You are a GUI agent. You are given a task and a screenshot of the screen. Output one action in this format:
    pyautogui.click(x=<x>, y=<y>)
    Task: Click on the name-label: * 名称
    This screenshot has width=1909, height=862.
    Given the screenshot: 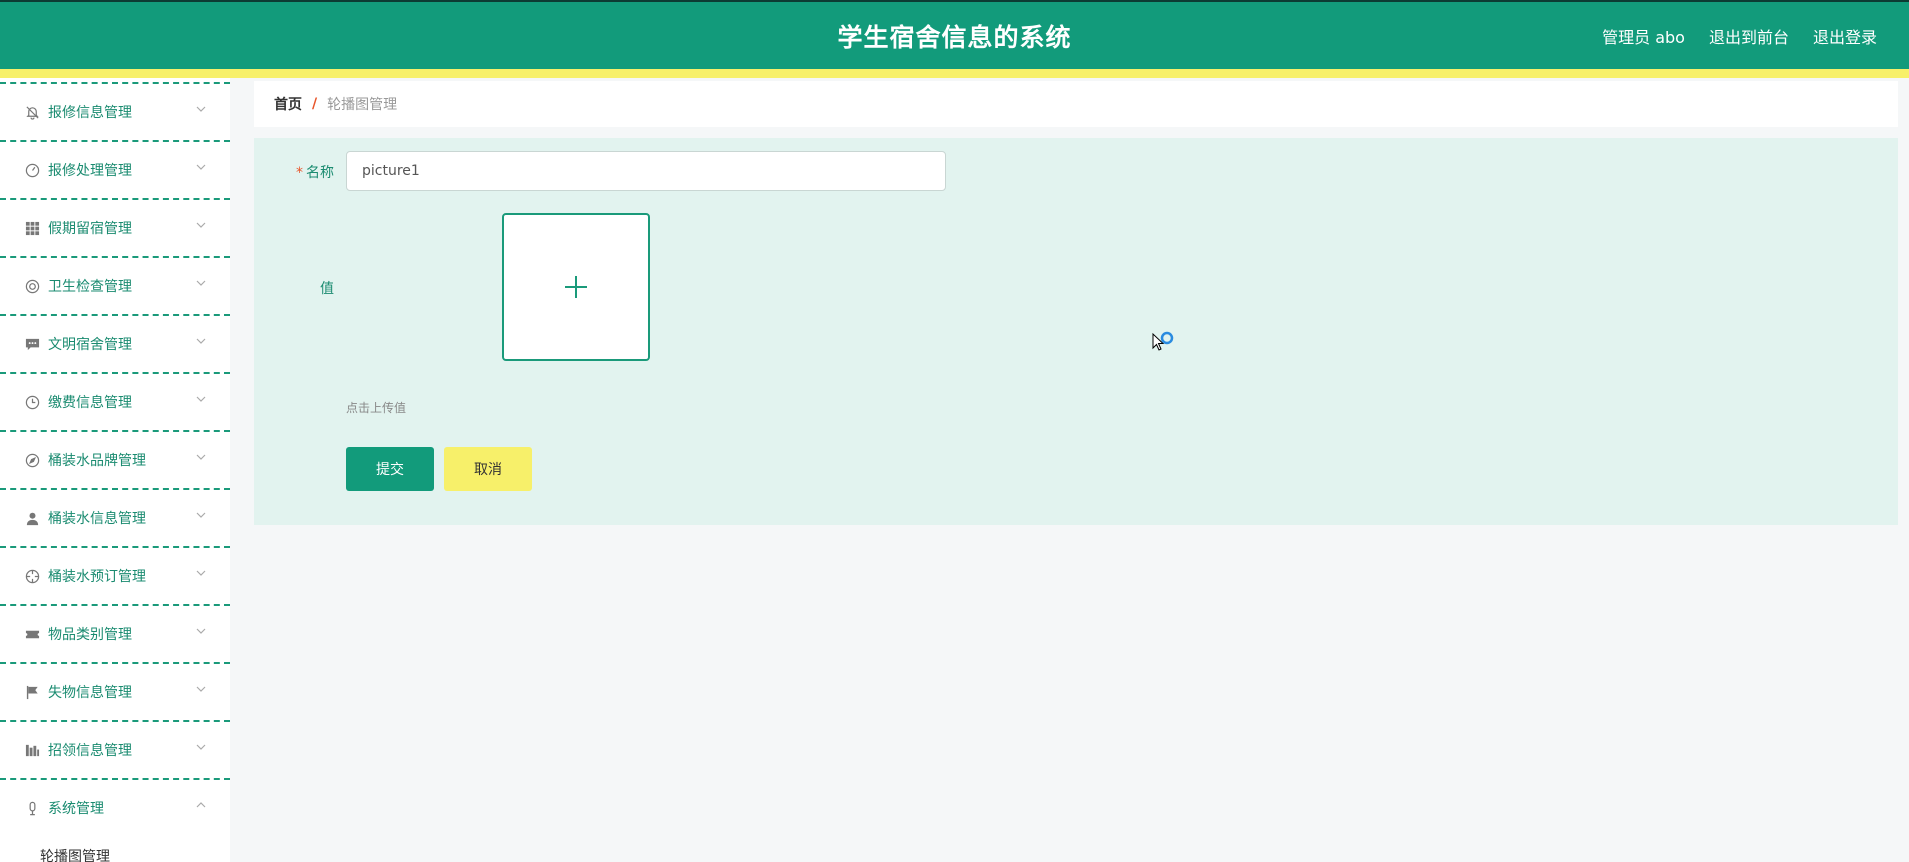 What is the action you would take?
    pyautogui.click(x=294, y=172)
    